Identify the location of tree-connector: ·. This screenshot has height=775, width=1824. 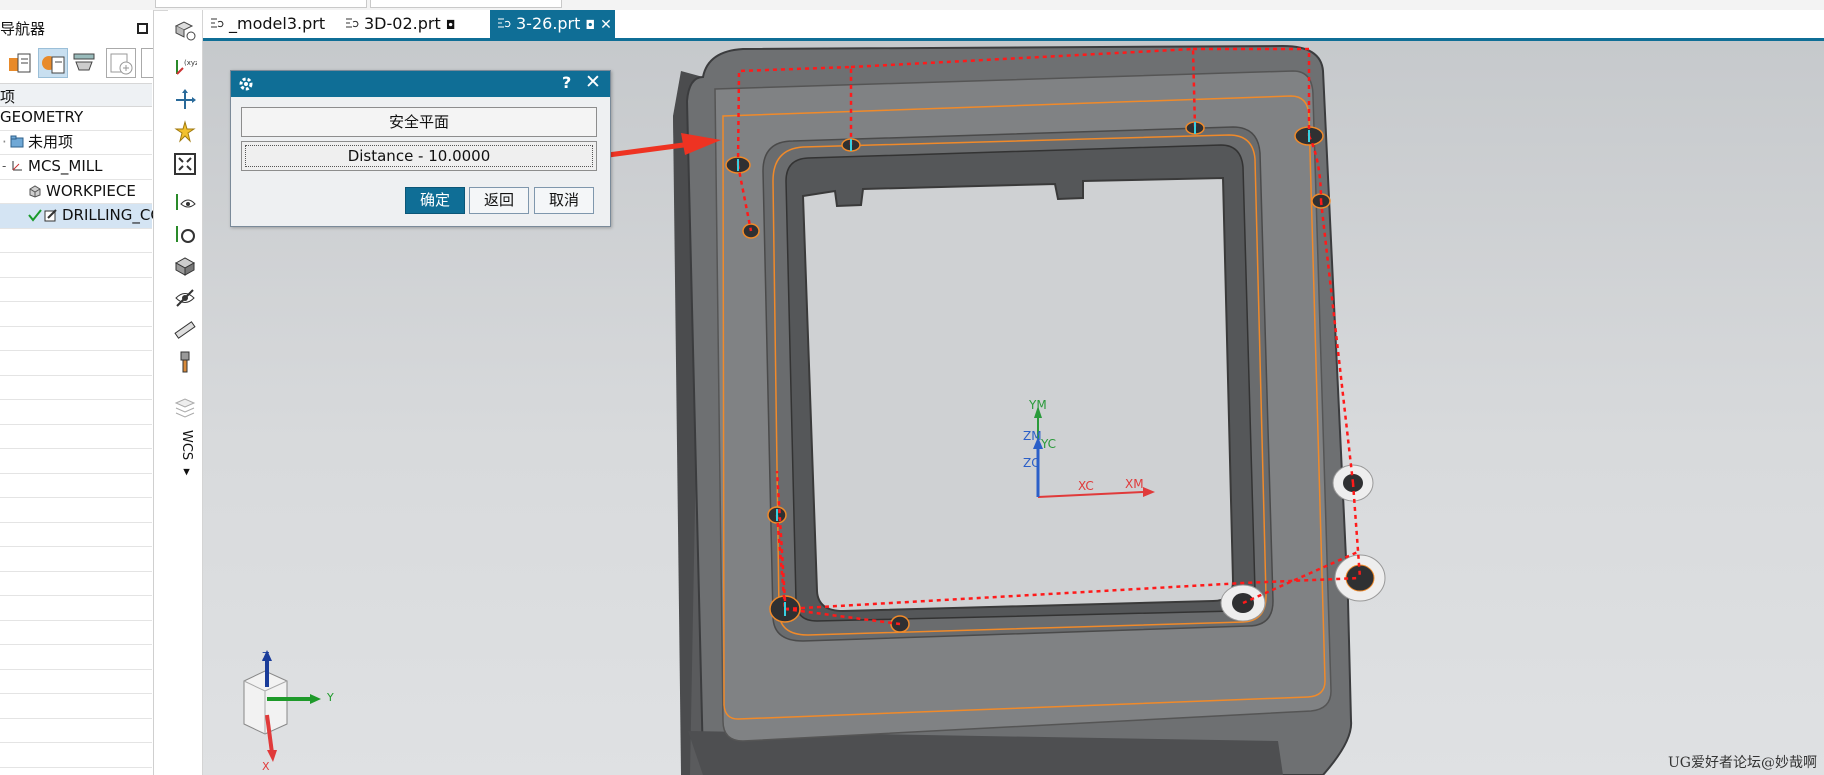
(4, 141).